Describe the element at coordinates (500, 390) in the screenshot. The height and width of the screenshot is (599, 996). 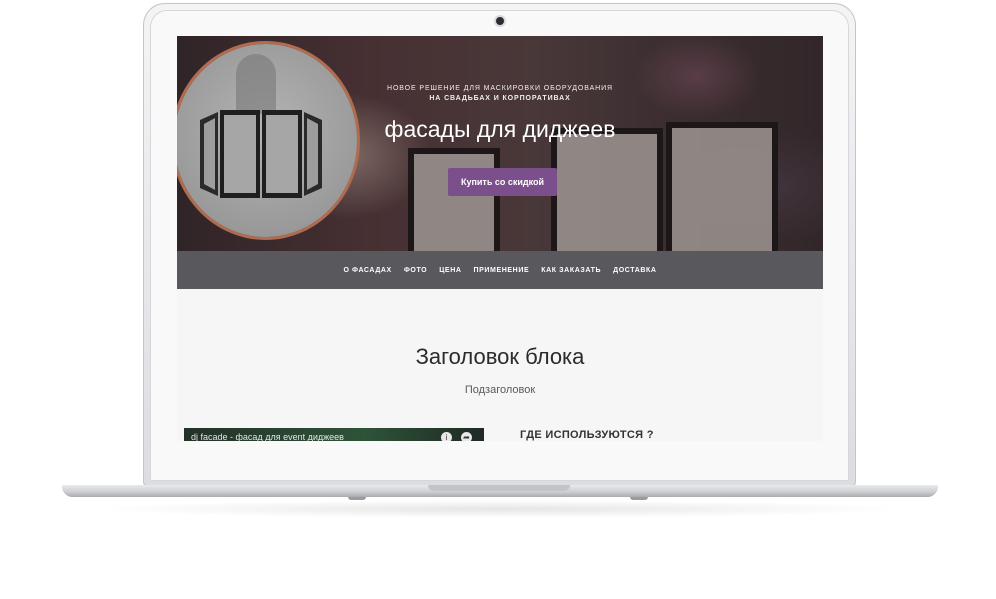
I see `block-subtitle: Подзаголовок` at that location.